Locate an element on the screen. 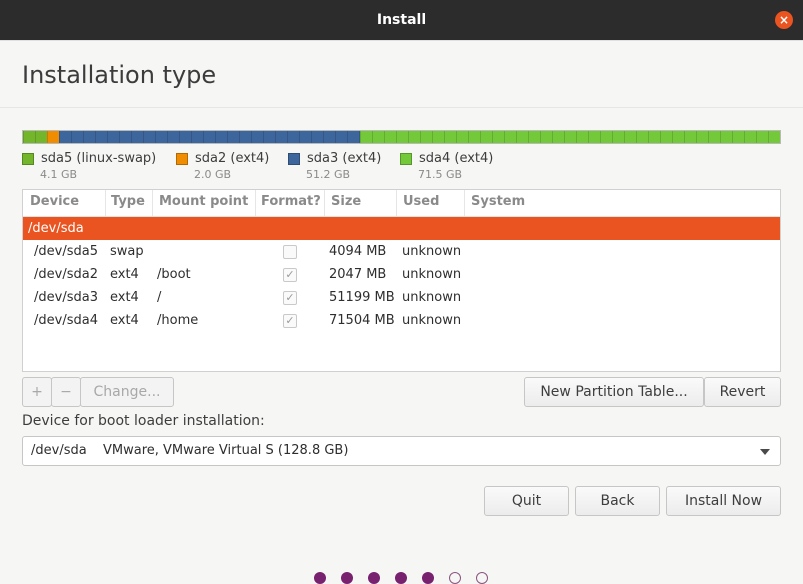 The image size is (803, 584). legend-label: sda2 (ext4) is located at coordinates (232, 158).